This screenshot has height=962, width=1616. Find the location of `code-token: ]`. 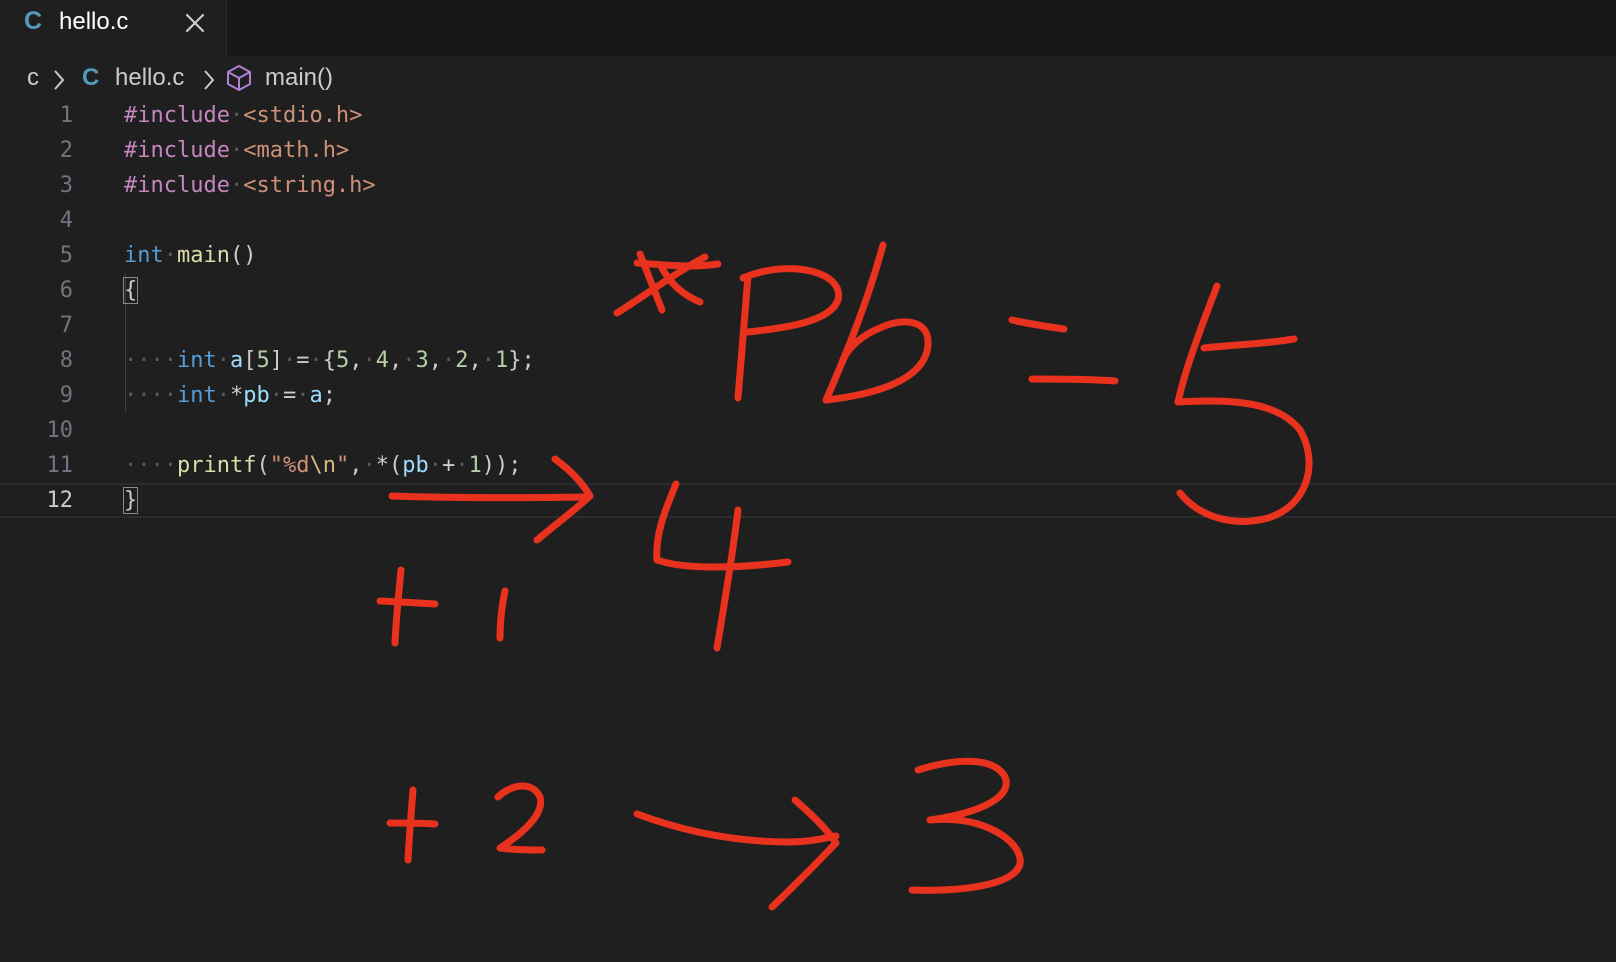

code-token: ] is located at coordinates (276, 360).